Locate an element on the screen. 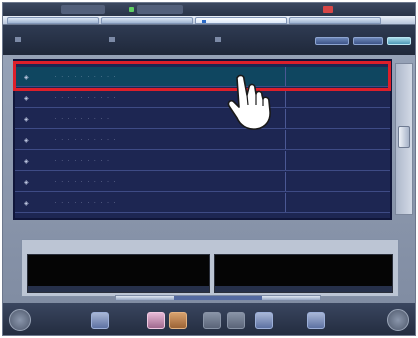 The height and width of the screenshot is (338, 418). list-scrollbar is located at coordinates (404, 139).